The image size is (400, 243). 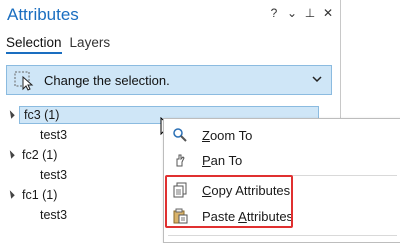 What do you see at coordinates (180, 216) in the screenshot?
I see `paste-attributes-icon` at bounding box center [180, 216].